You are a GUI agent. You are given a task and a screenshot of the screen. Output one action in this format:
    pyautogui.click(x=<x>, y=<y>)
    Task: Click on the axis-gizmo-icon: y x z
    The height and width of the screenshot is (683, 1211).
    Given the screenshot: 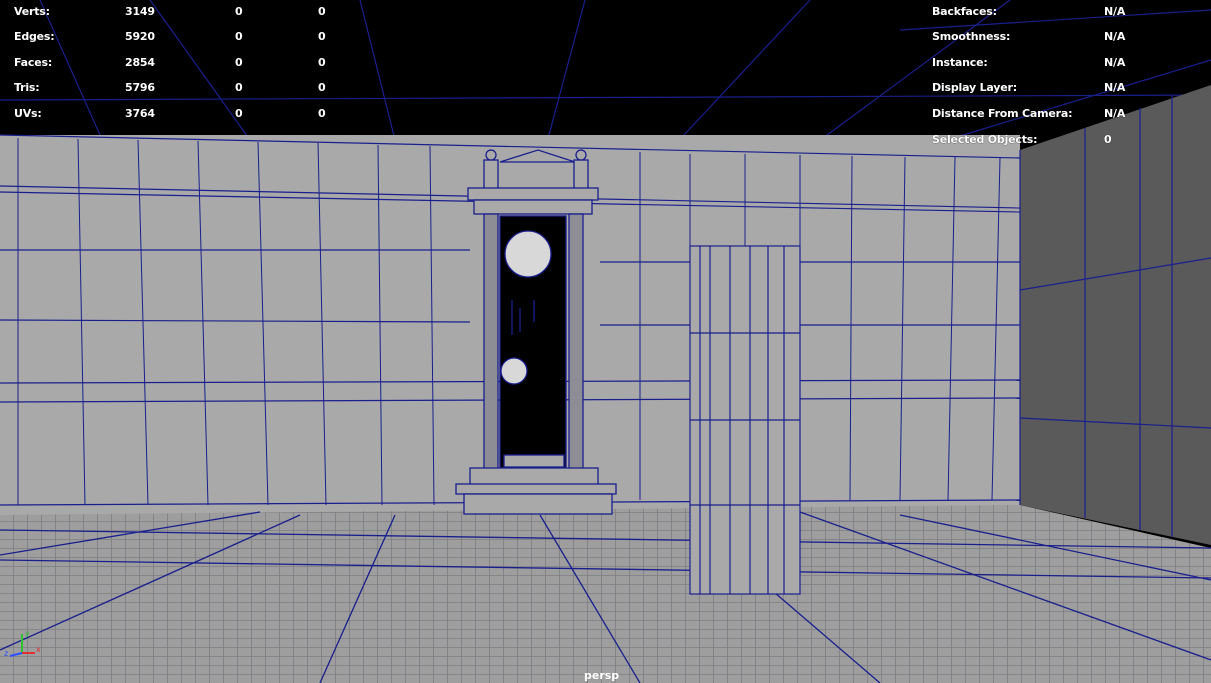 What is the action you would take?
    pyautogui.click(x=22, y=643)
    